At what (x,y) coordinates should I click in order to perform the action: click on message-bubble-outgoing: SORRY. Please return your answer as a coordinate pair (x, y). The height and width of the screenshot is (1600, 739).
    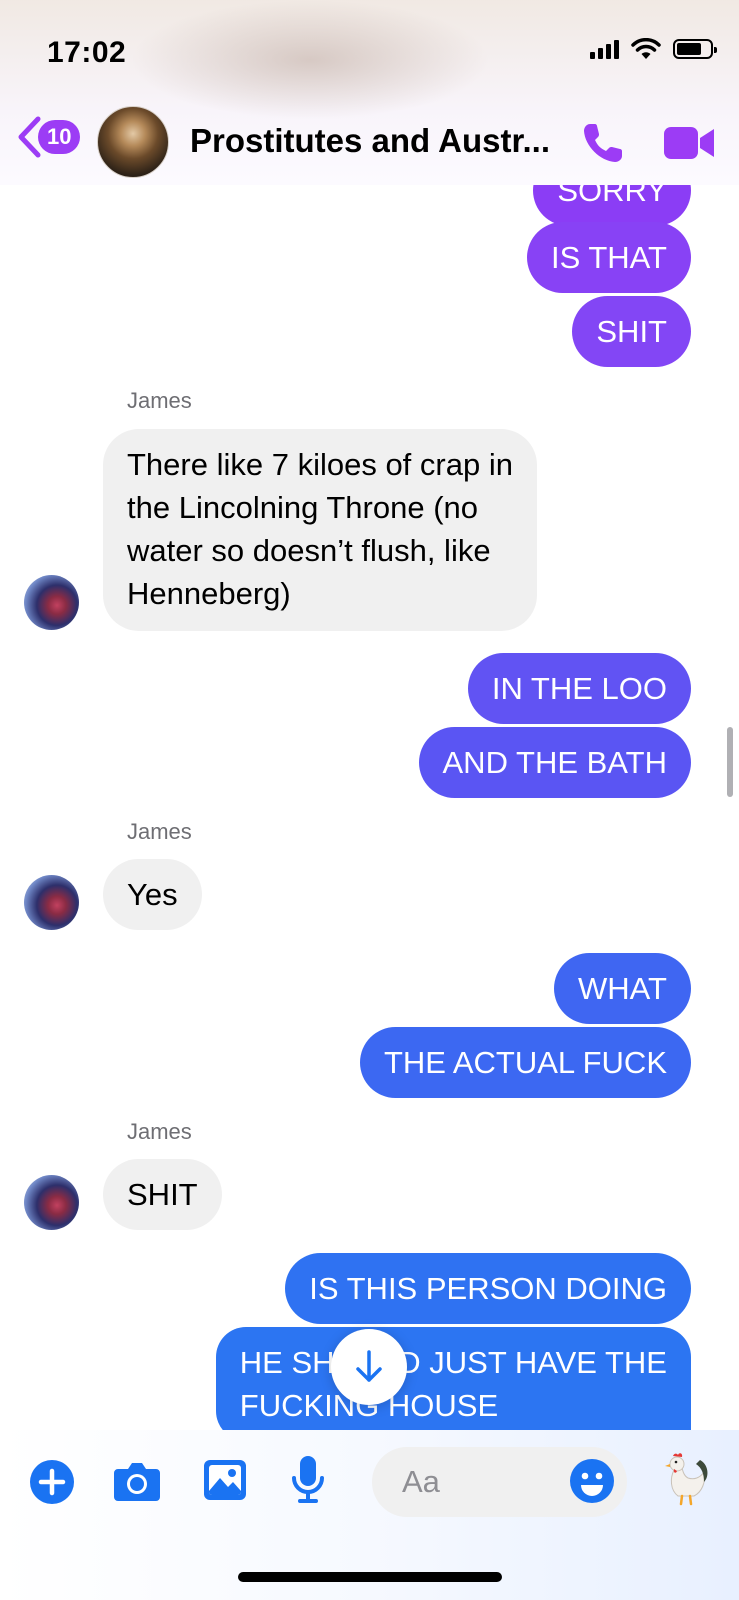
    Looking at the image, I should click on (612, 205).